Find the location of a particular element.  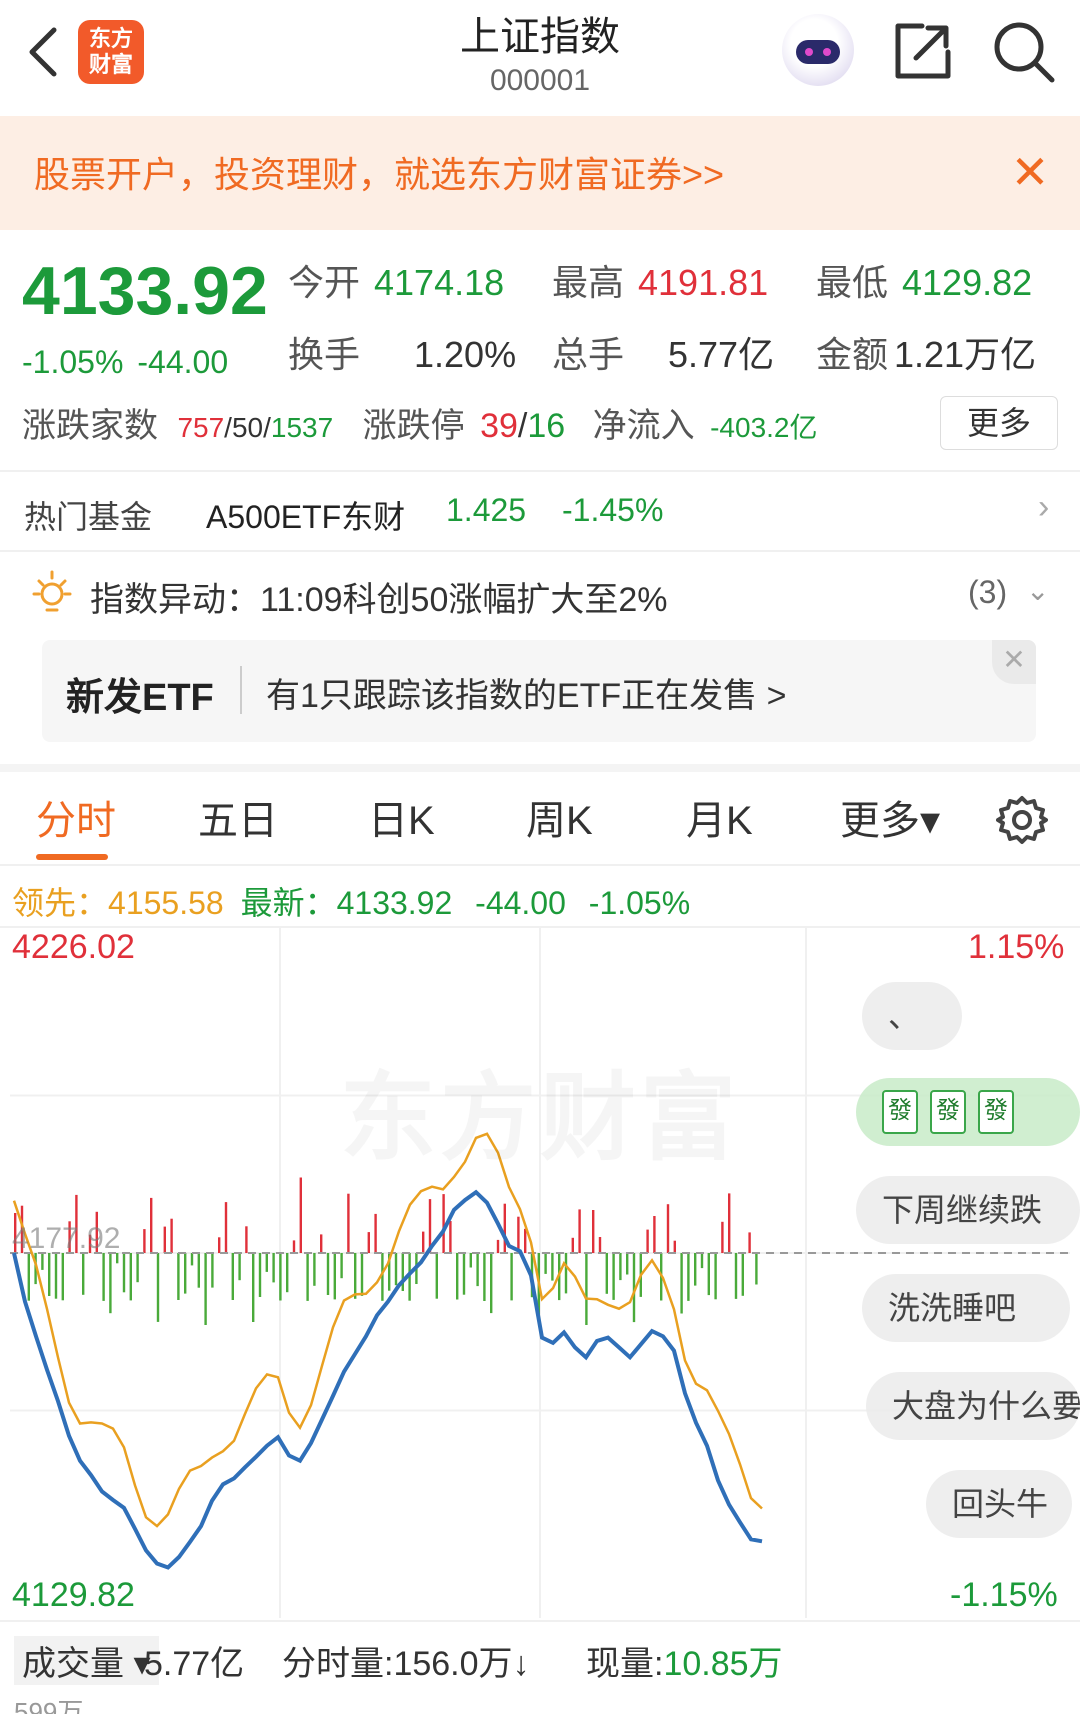

limit-sep: / is located at coordinates (522, 426).